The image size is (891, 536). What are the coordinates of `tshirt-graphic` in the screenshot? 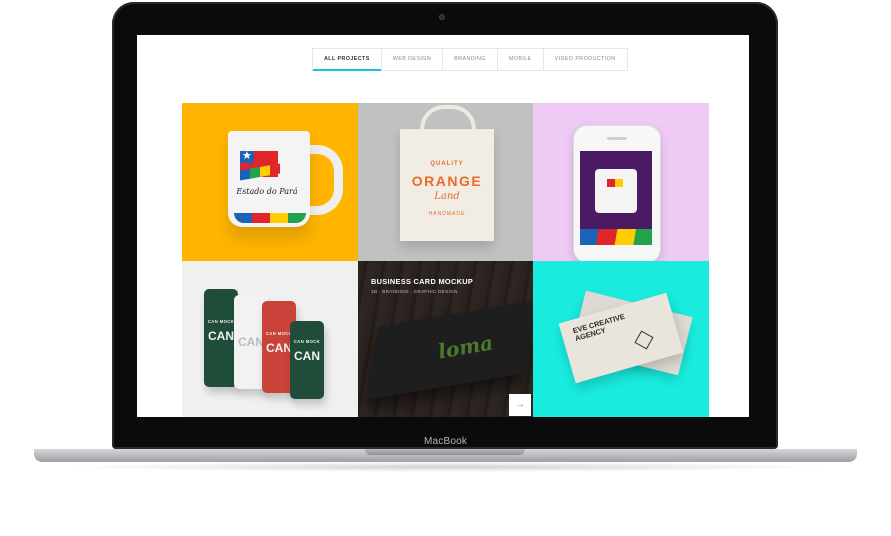 It's located at (616, 191).